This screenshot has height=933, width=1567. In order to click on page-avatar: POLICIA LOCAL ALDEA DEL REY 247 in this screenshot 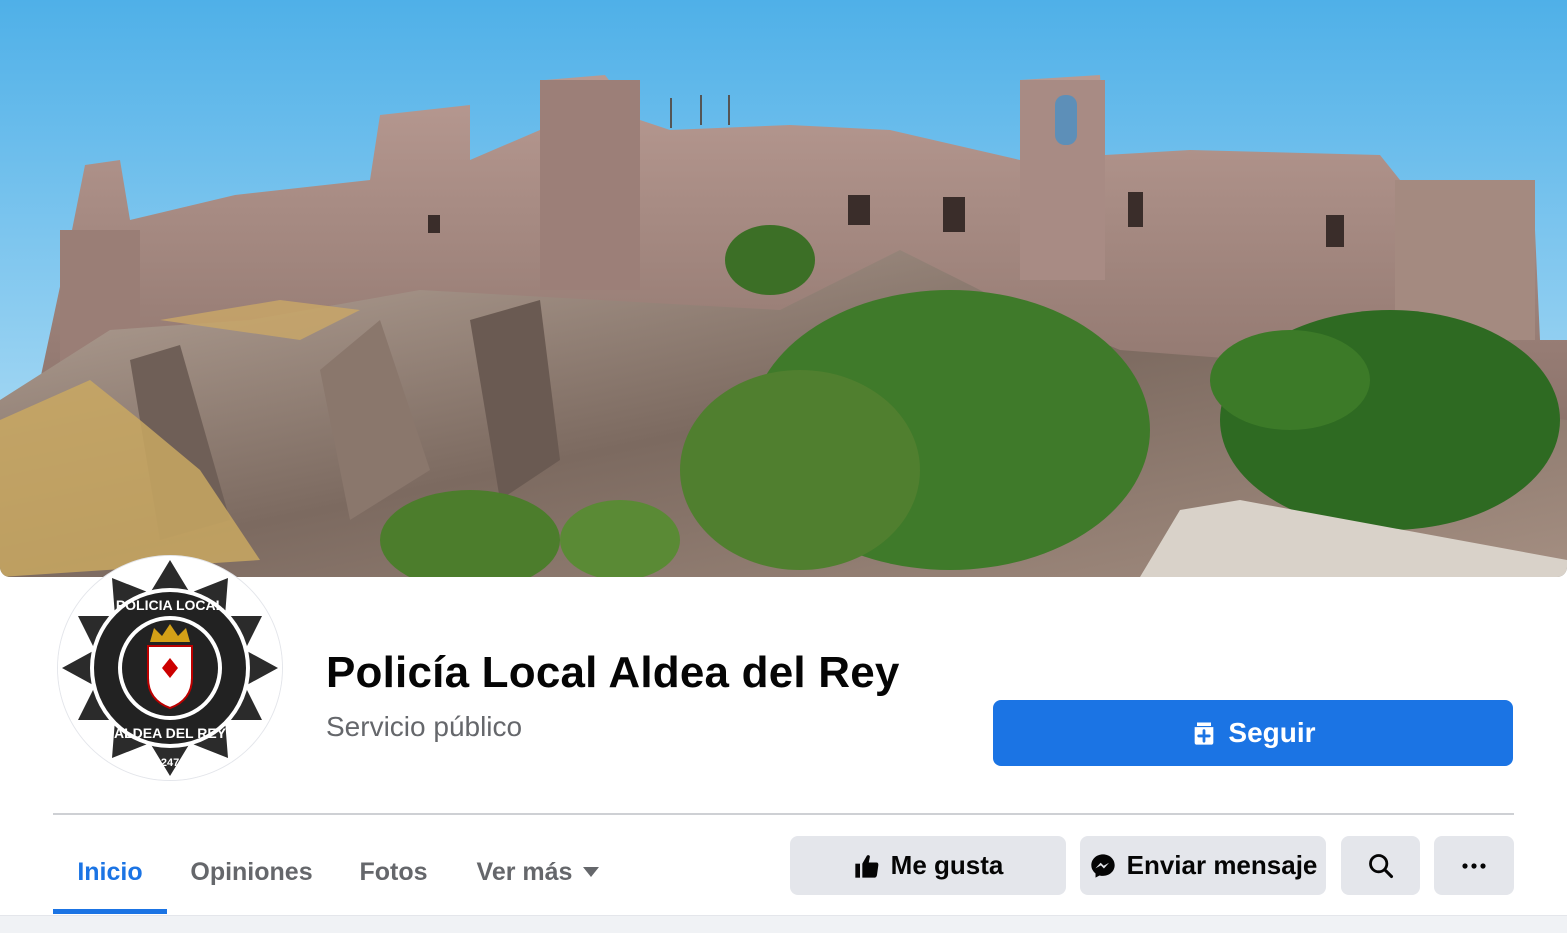, I will do `click(170, 668)`.